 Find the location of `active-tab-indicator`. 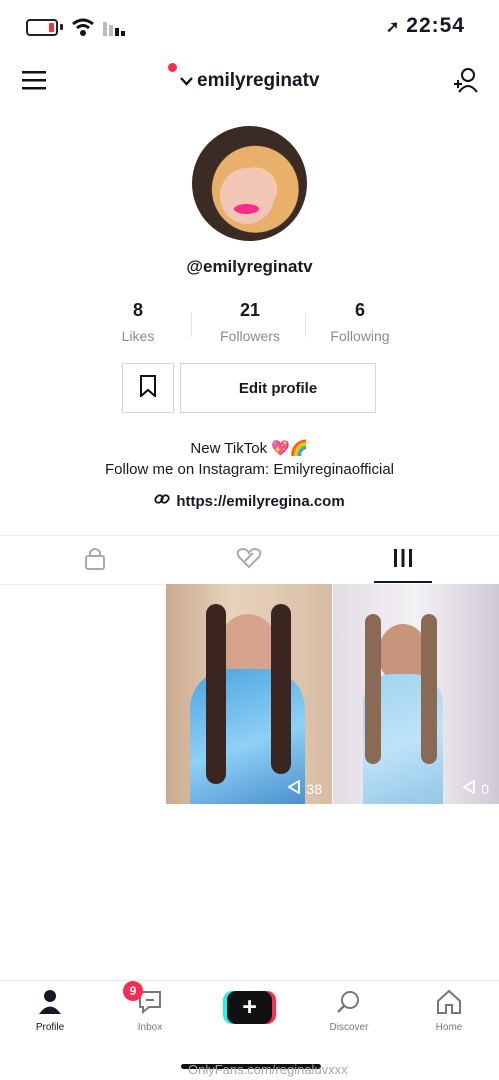

active-tab-indicator is located at coordinates (403, 582).